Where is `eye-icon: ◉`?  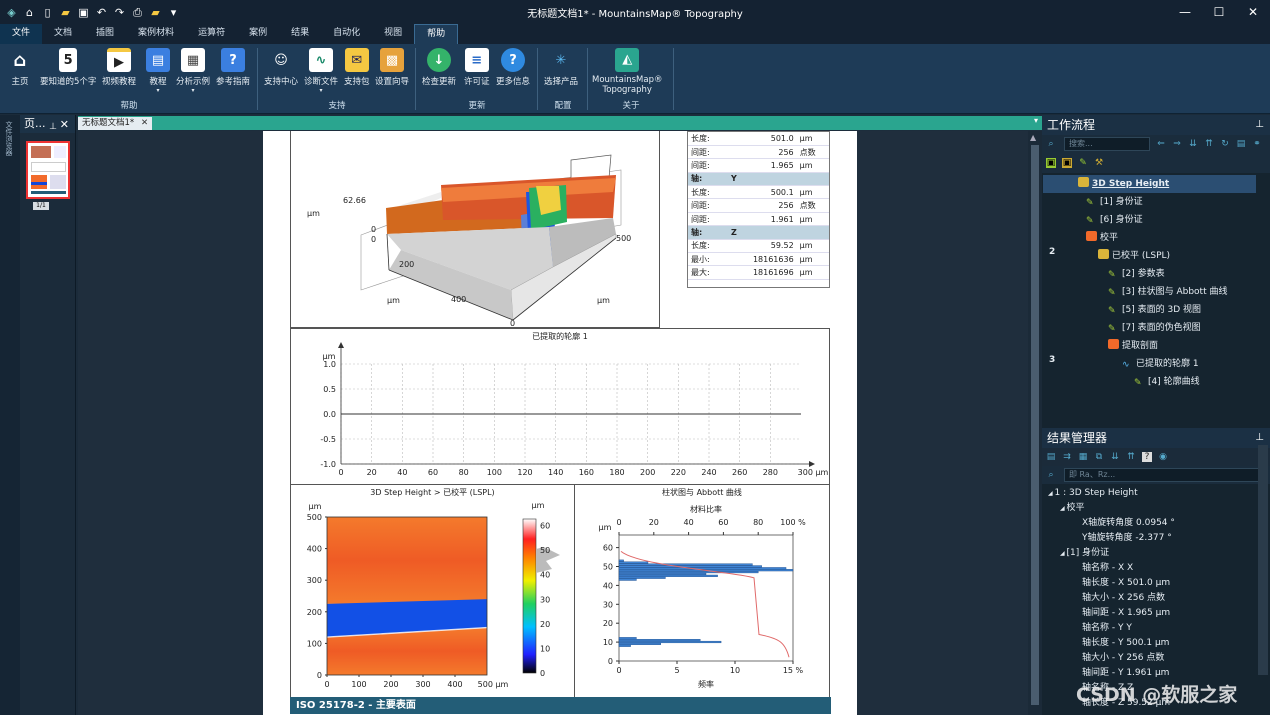
eye-icon: ◉ is located at coordinates (1163, 457).